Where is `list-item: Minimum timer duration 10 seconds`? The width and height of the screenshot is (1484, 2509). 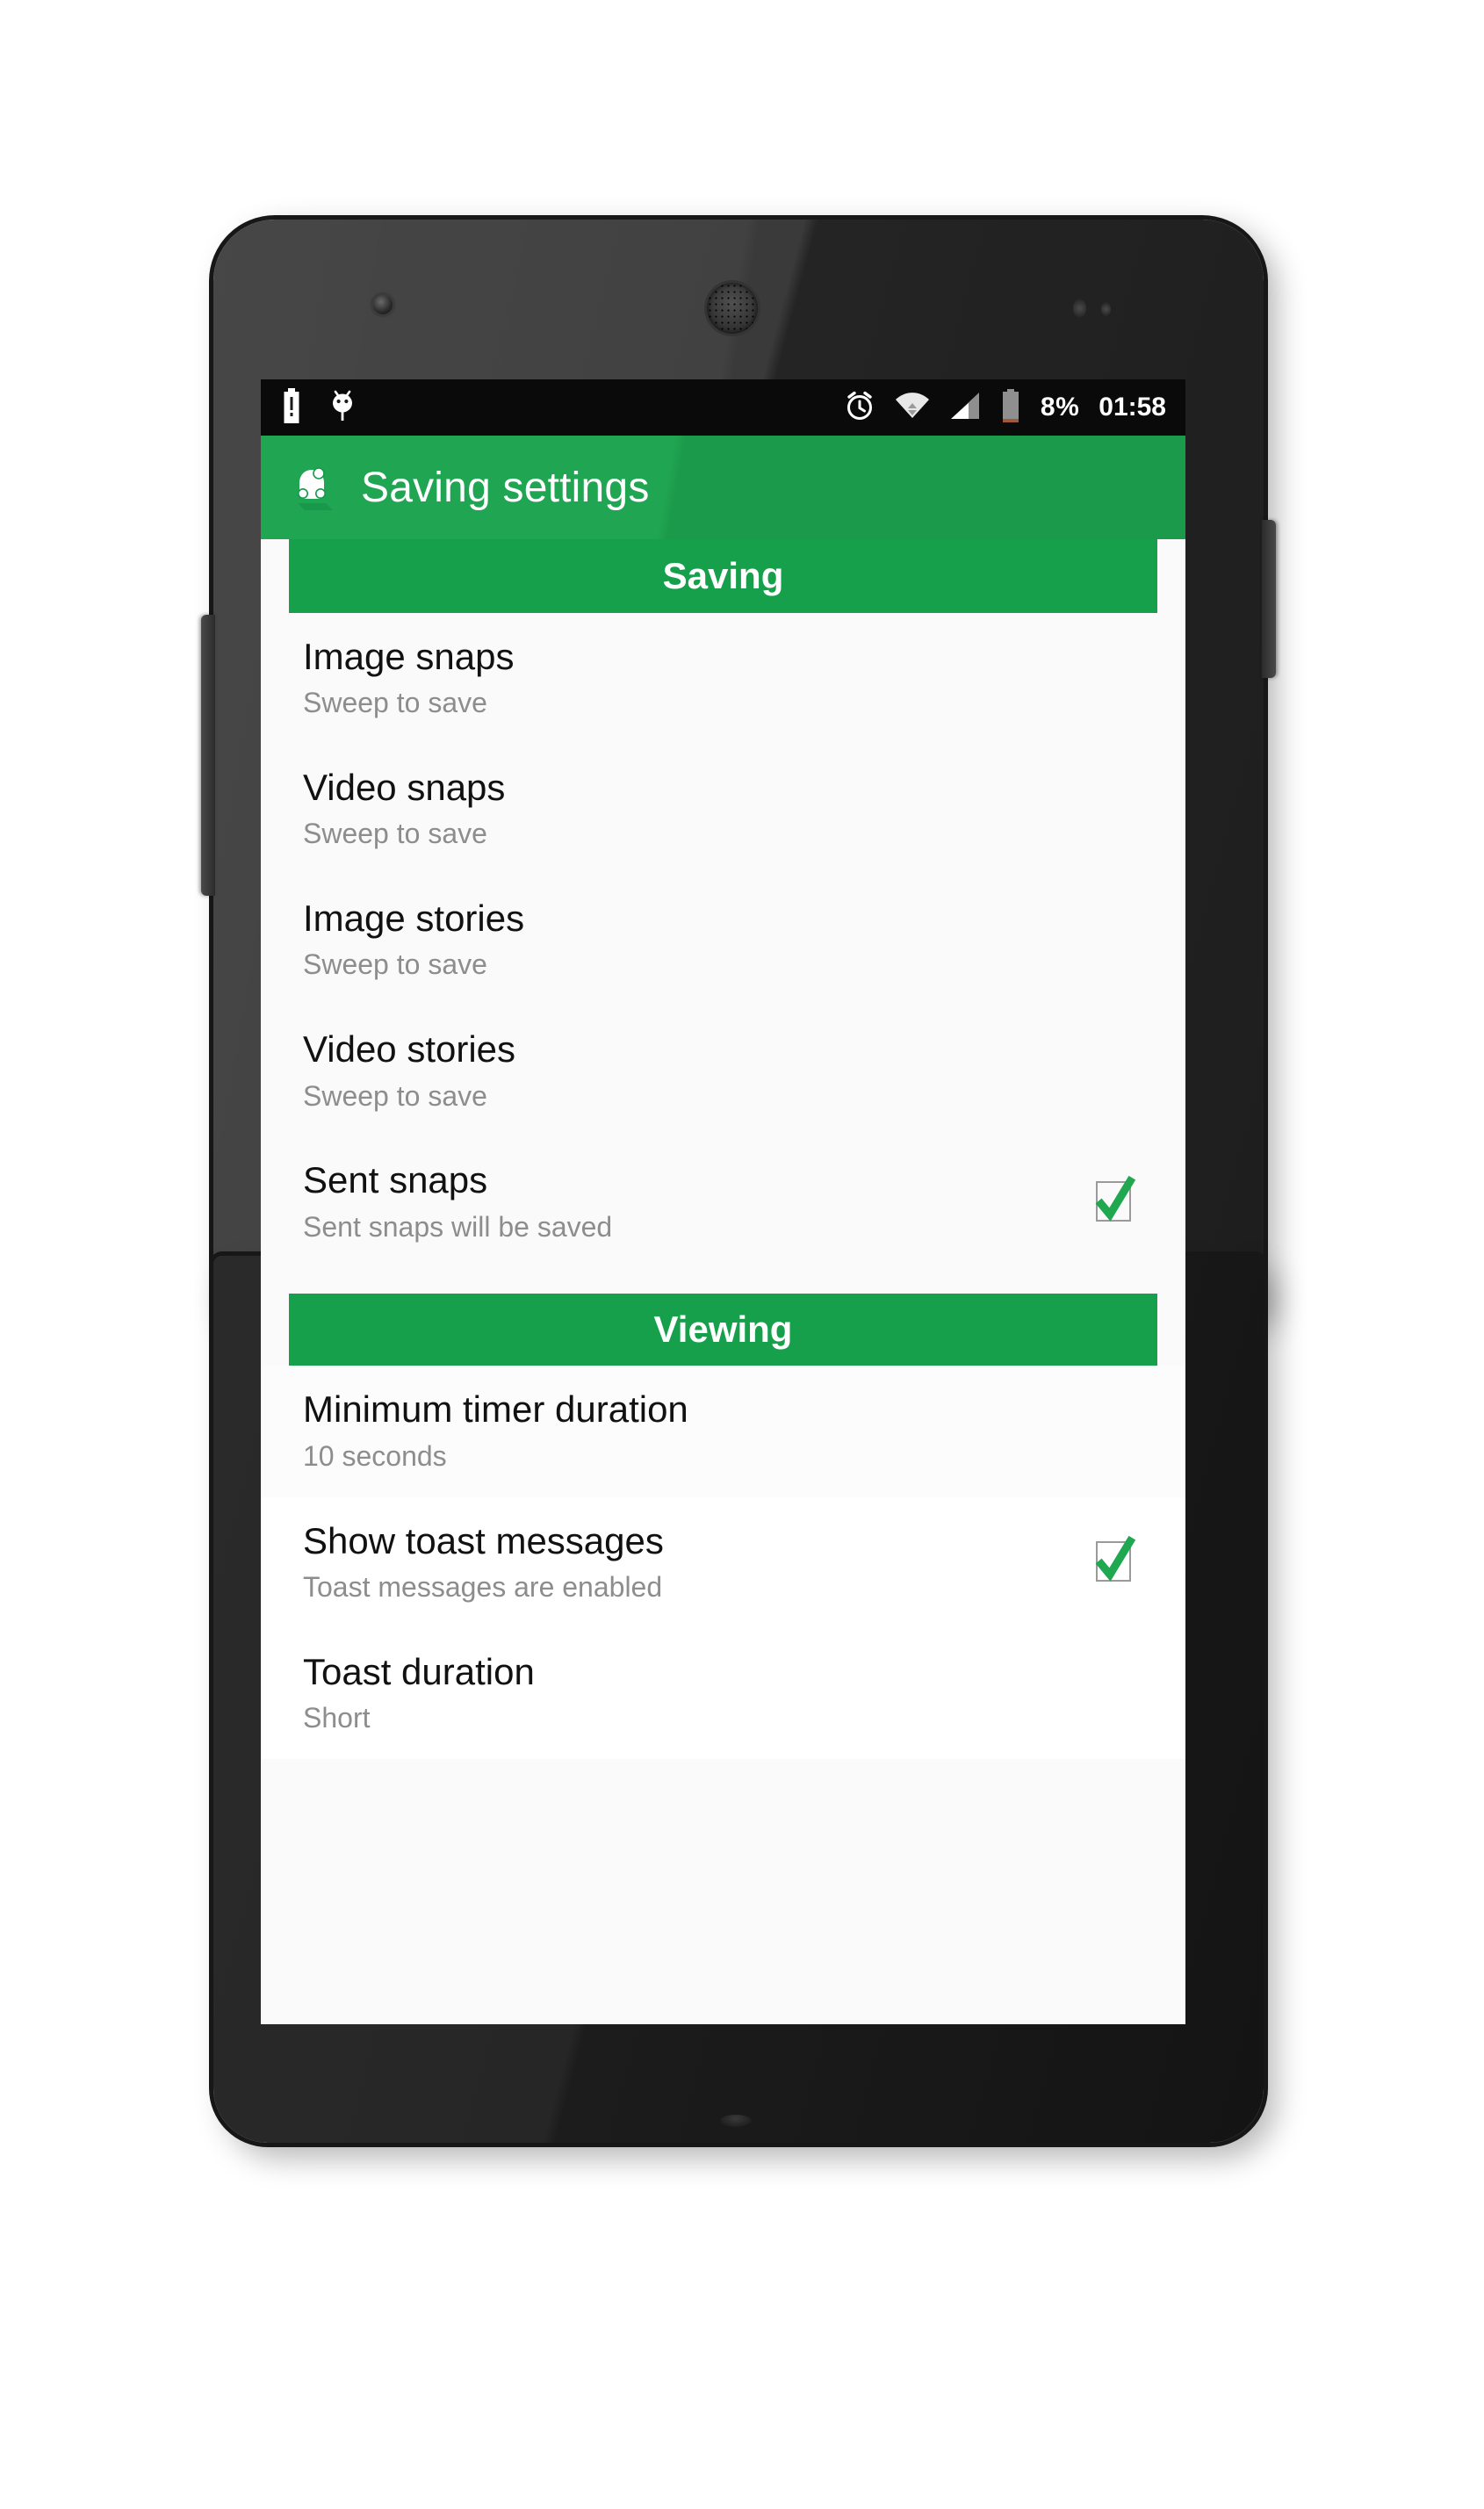 list-item: Minimum timer duration 10 seconds is located at coordinates (723, 1431).